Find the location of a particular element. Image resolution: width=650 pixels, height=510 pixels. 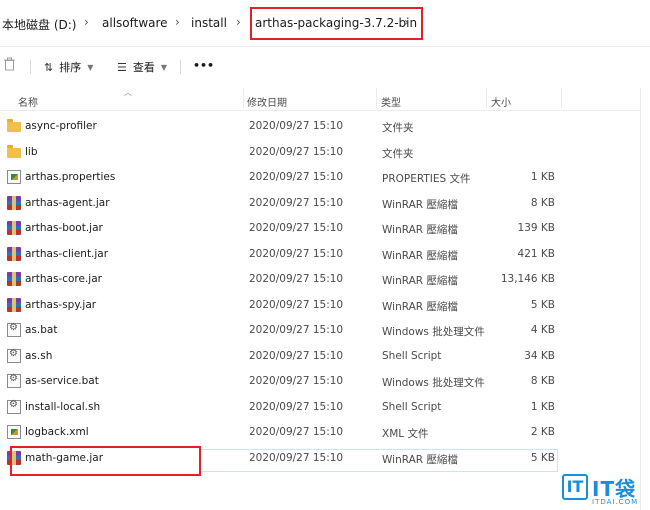

site-watermark: IT IT袋 ITDAI.COM is located at coordinates (605, 491).